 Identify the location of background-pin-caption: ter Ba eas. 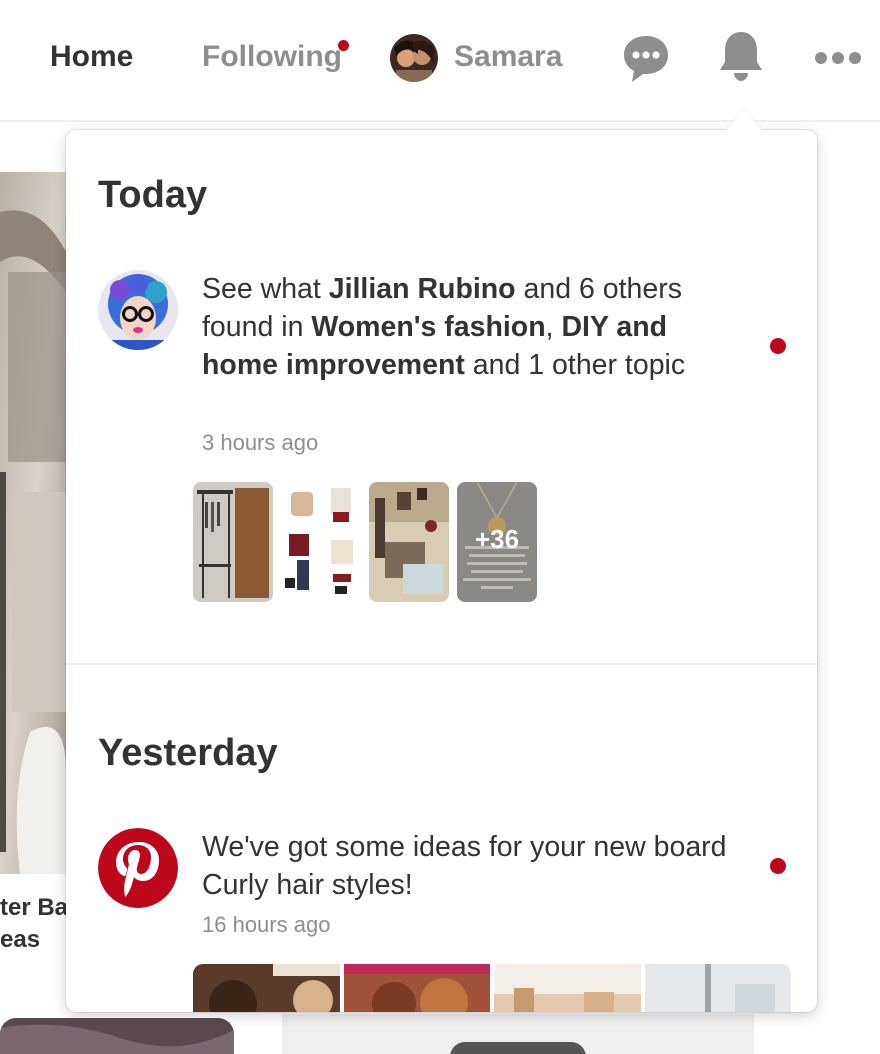
(34, 924).